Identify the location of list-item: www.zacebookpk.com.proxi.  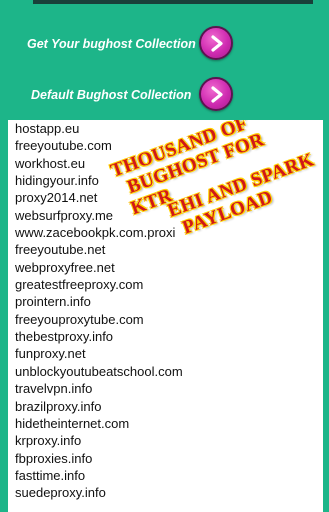
(165, 232).